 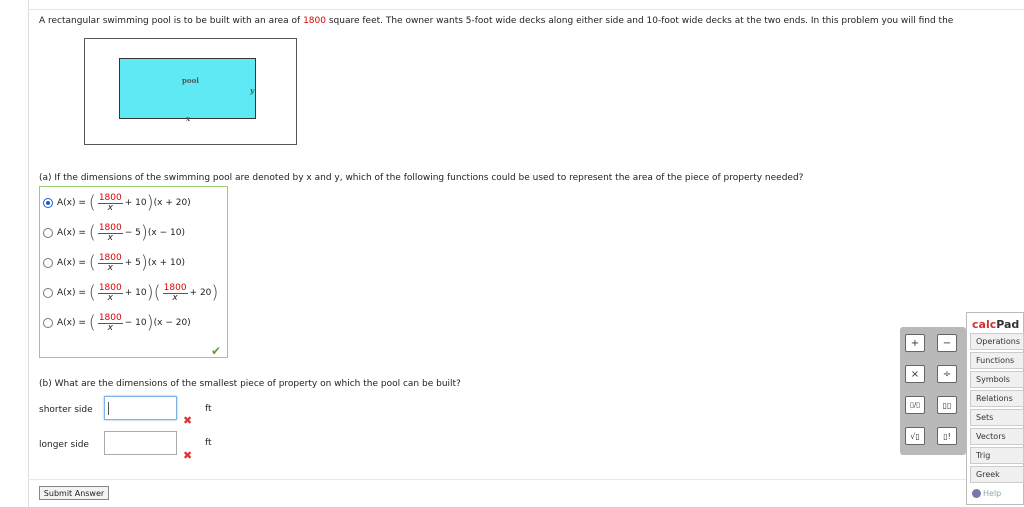 I want to click on pool-rectangle: pool x y, so click(x=187, y=90).